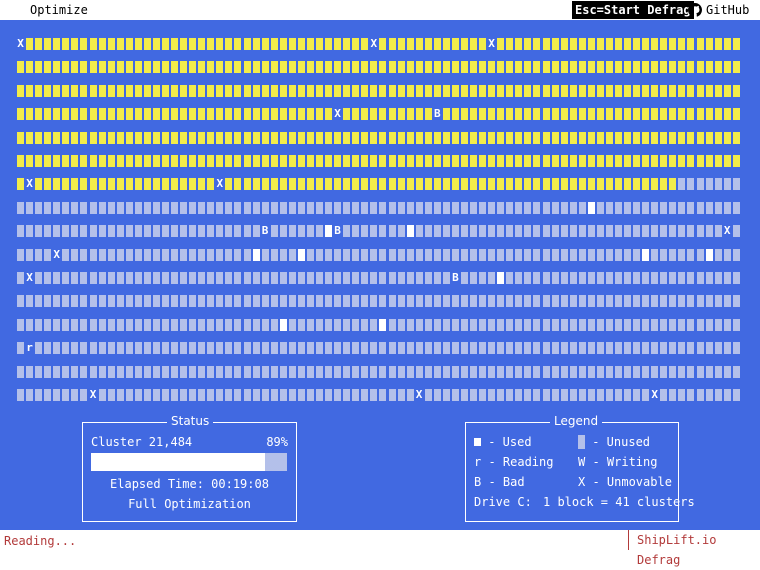  I want to click on progress-fill, so click(178, 462).